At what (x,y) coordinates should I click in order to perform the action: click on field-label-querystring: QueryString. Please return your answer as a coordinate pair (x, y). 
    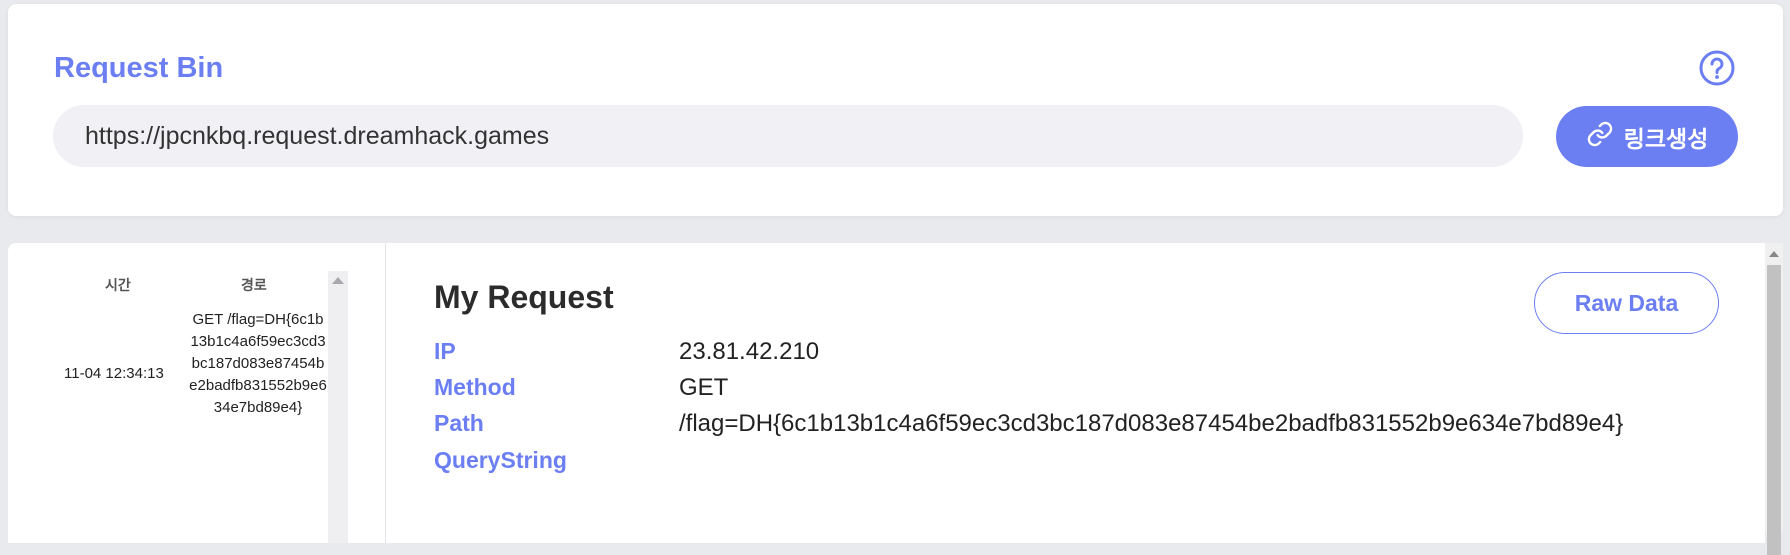
    Looking at the image, I should click on (500, 460).